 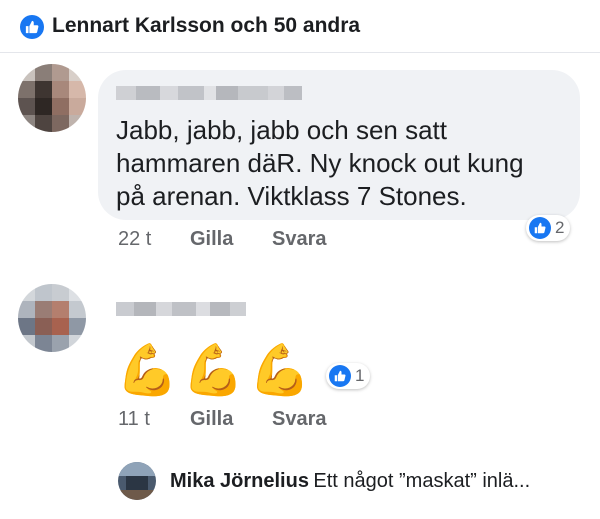 I want to click on reaction-count-value: 2, so click(x=560, y=227).